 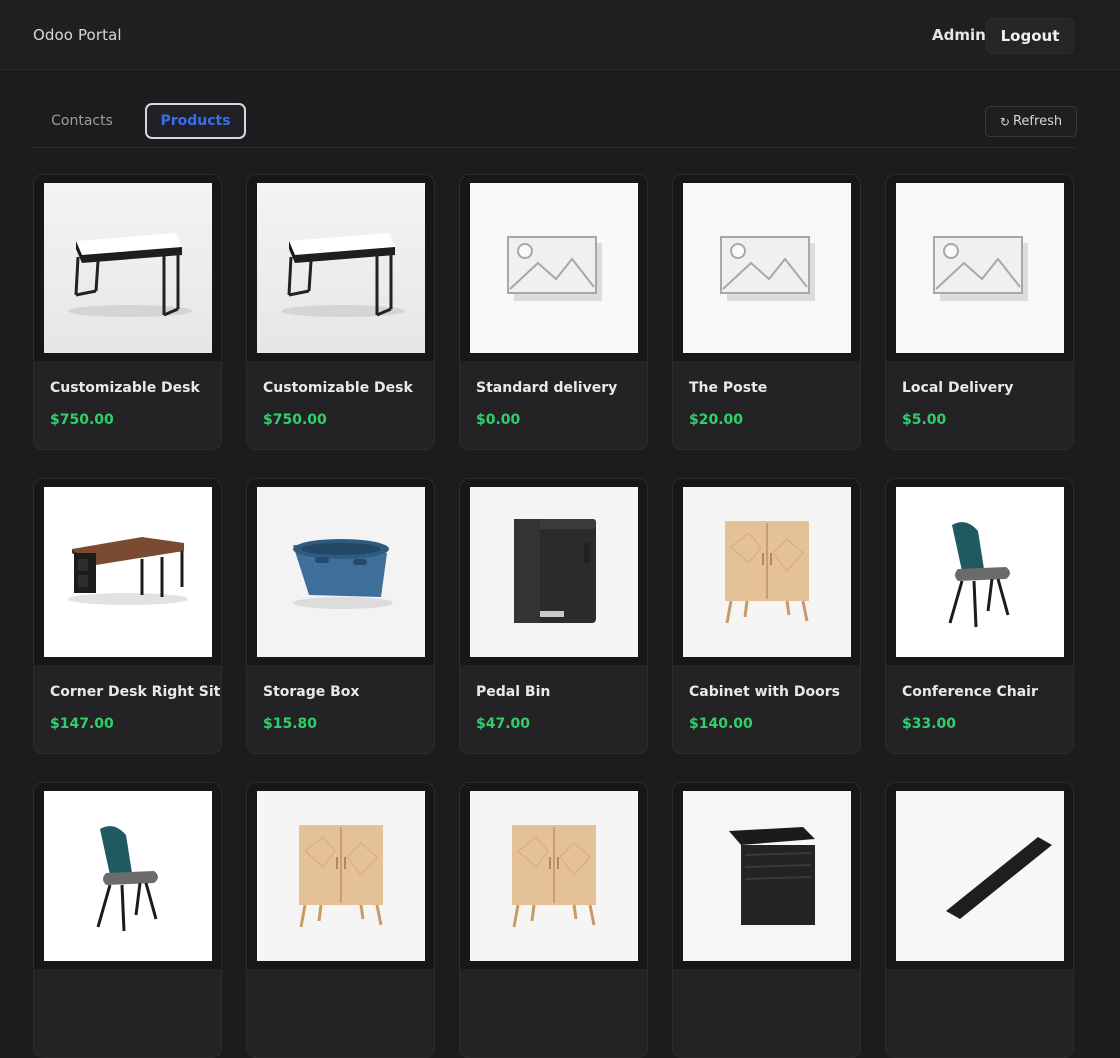 I want to click on product-name: Conference Chair, so click(x=970, y=692).